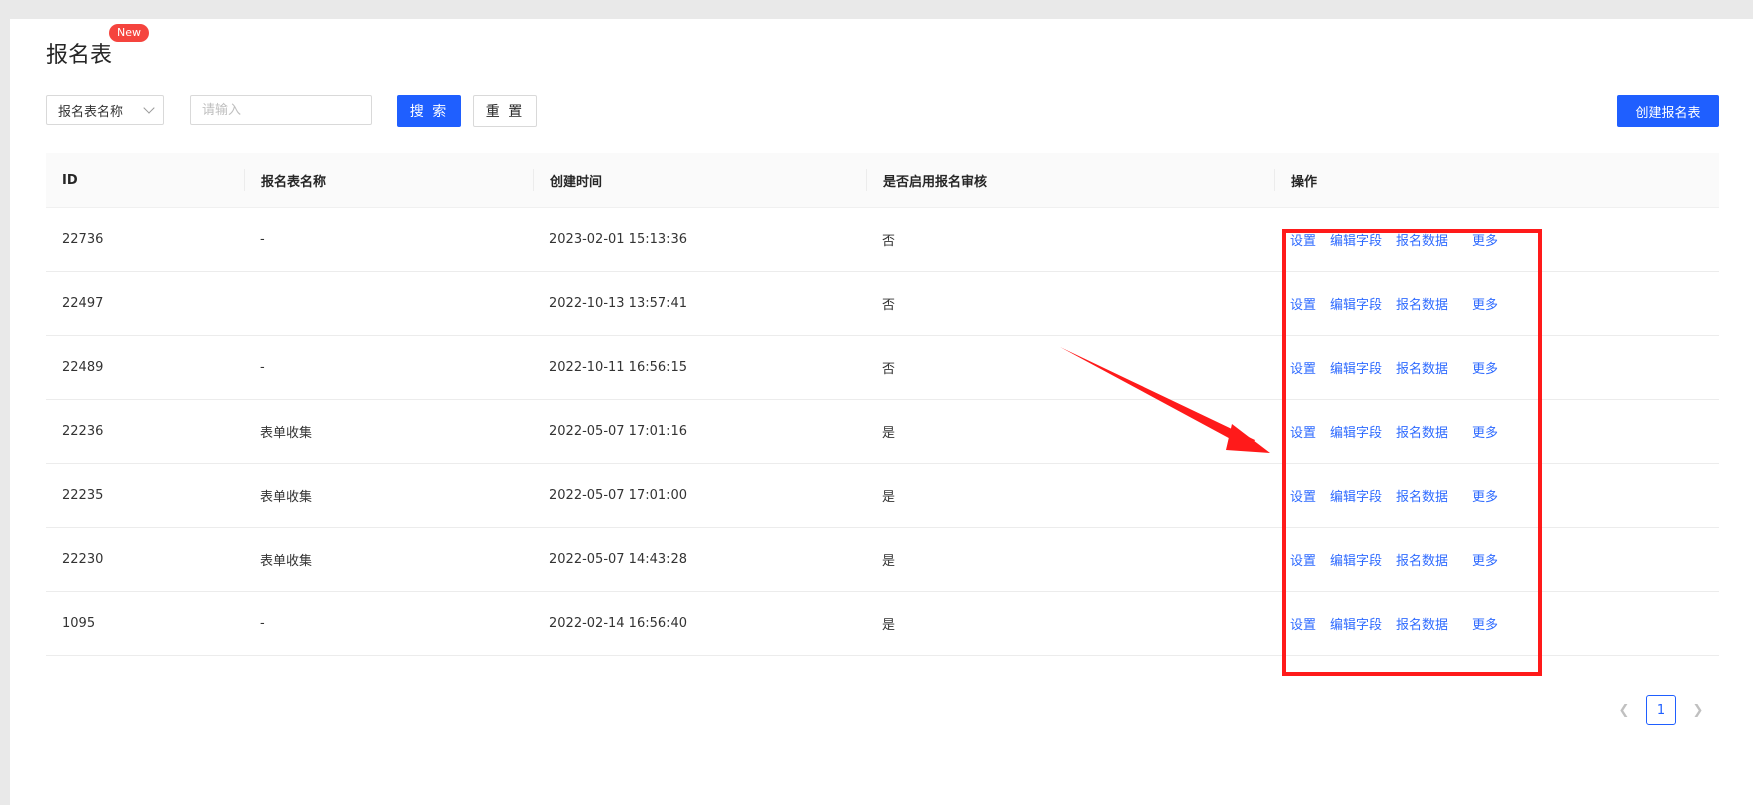  What do you see at coordinates (83, 367) in the screenshot?
I see `cell-id: 22489` at bounding box center [83, 367].